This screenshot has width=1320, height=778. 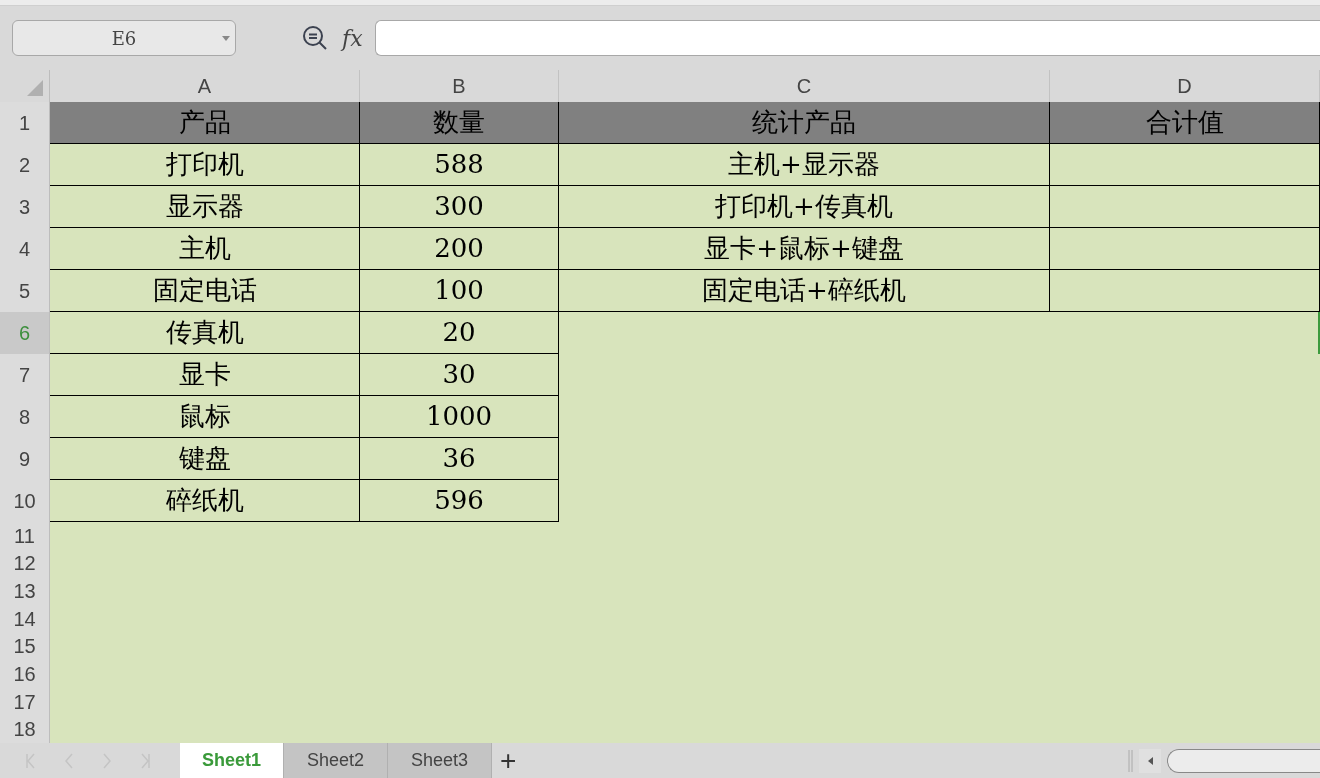 I want to click on header-cell: 合计值, so click(x=1185, y=123).